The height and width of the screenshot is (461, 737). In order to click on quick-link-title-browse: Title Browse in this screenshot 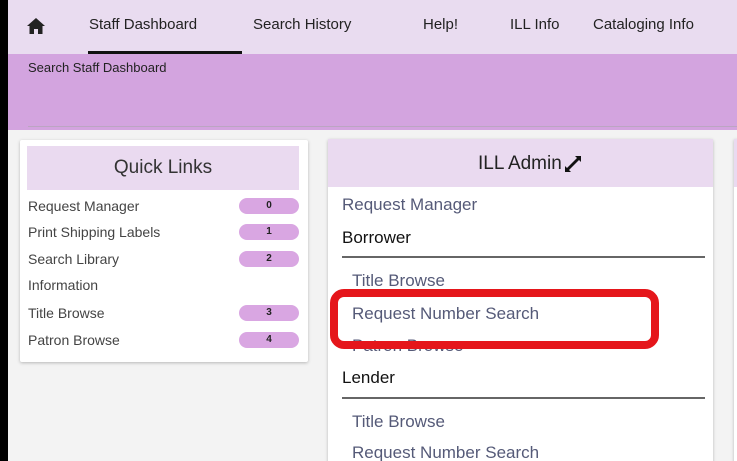, I will do `click(66, 313)`.